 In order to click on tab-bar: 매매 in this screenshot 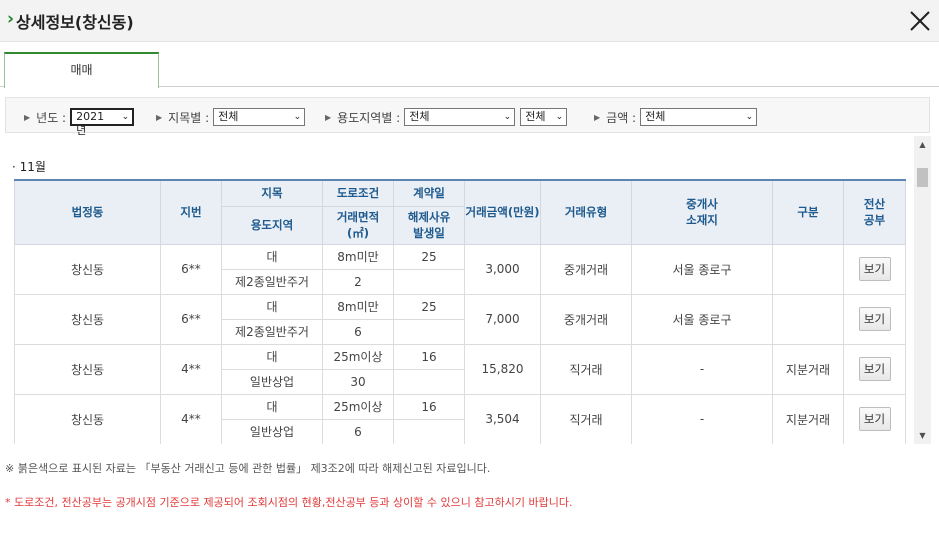, I will do `click(469, 70)`.